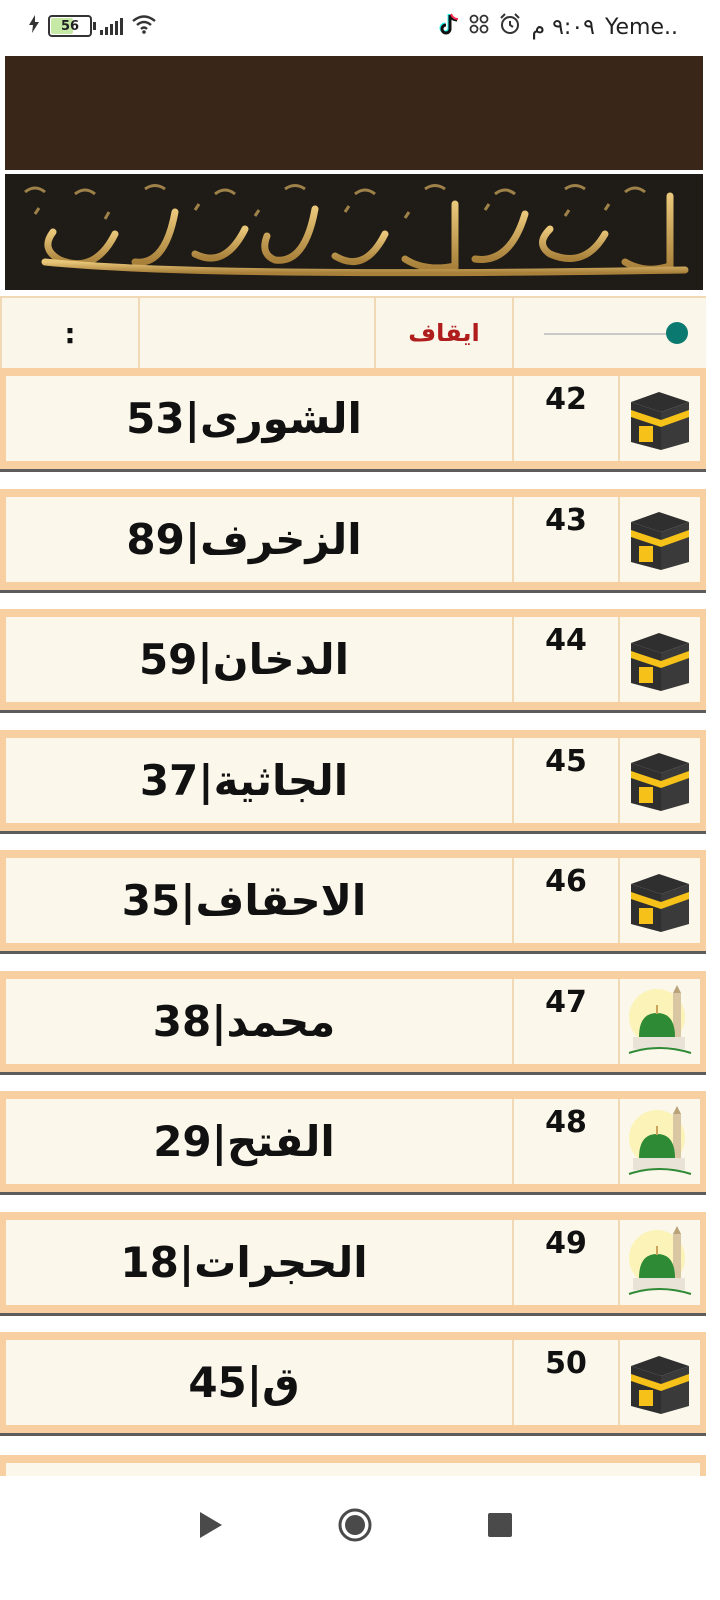 This screenshot has height=1600, width=720. I want to click on battery-level: 56, so click(70, 26).